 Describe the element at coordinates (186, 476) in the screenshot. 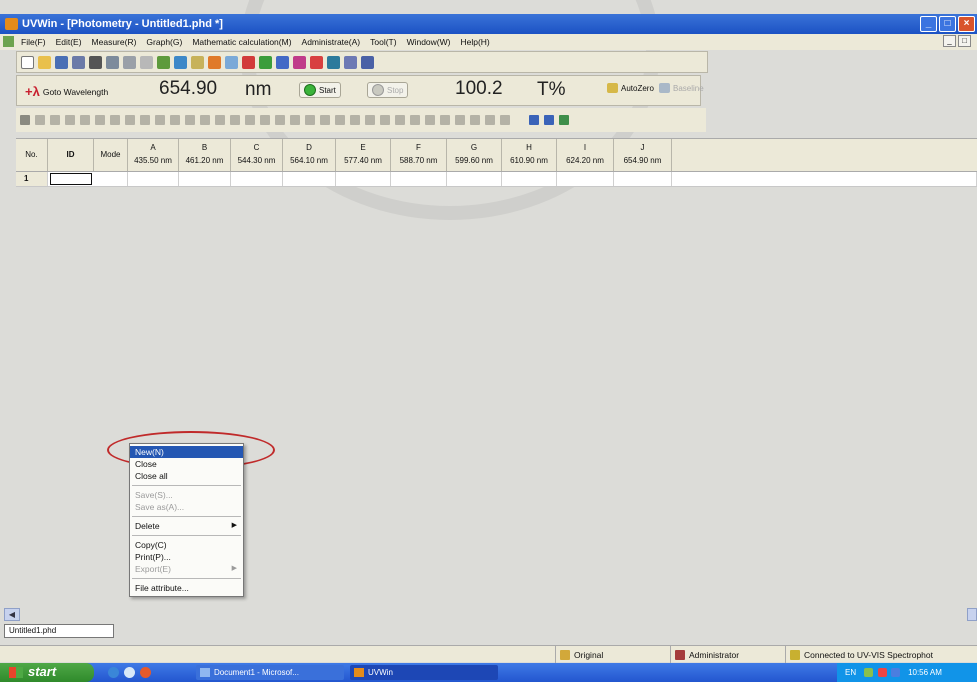

I see `menu-item-close-all: Close all` at that location.